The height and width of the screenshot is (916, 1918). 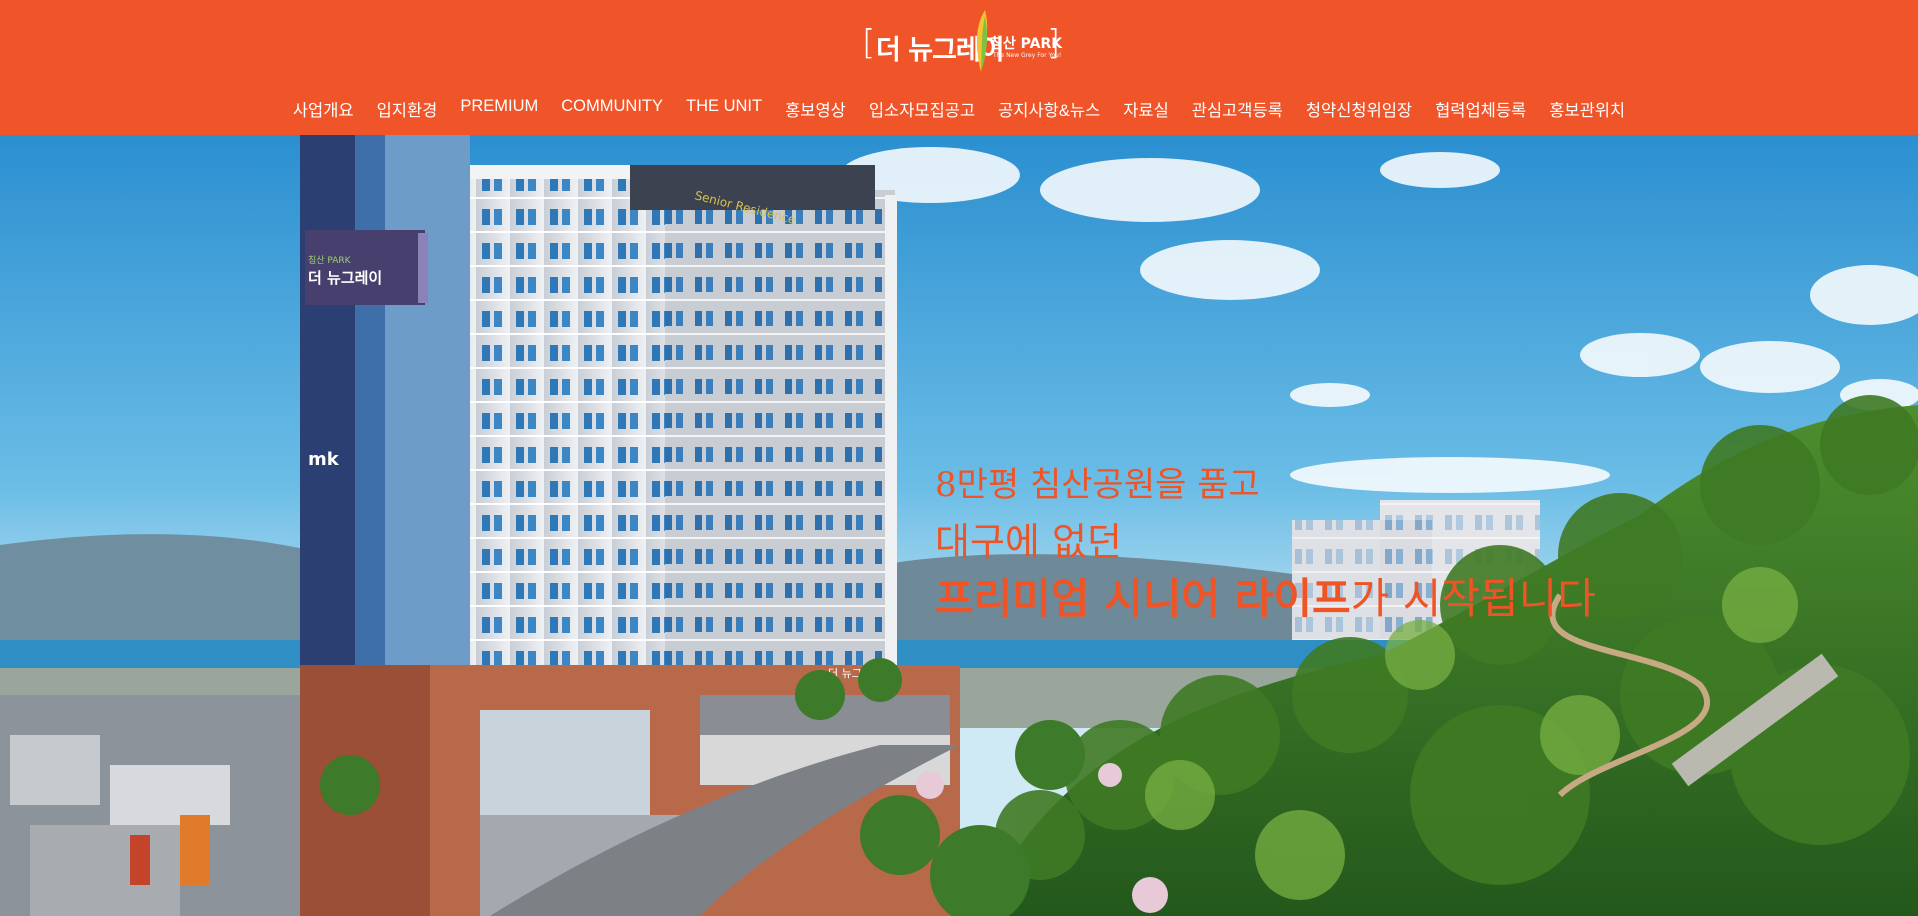 I want to click on logo-bracket-right: ], so click(x=1054, y=43).